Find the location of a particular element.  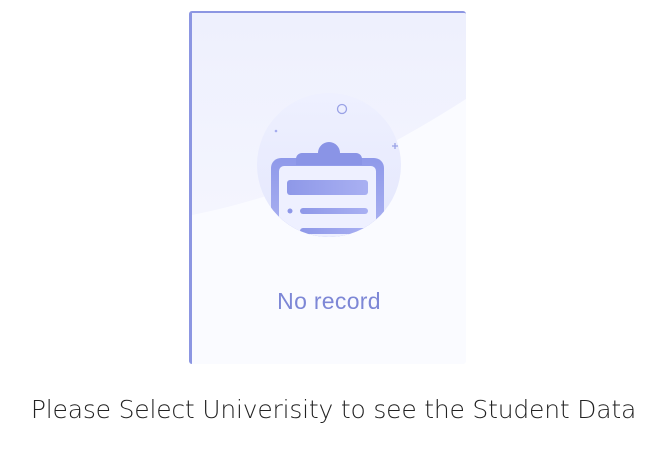

clipboard-icon is located at coordinates (327, 189).